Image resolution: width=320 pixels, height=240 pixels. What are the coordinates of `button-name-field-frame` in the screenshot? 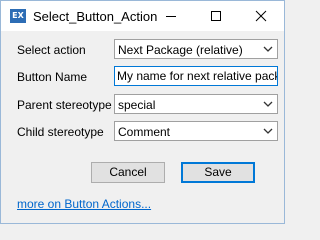 It's located at (196, 76).